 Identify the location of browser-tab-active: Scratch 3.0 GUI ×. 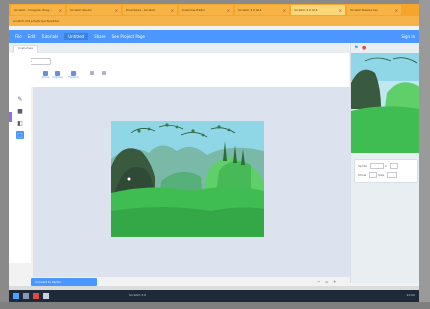
(318, 10).